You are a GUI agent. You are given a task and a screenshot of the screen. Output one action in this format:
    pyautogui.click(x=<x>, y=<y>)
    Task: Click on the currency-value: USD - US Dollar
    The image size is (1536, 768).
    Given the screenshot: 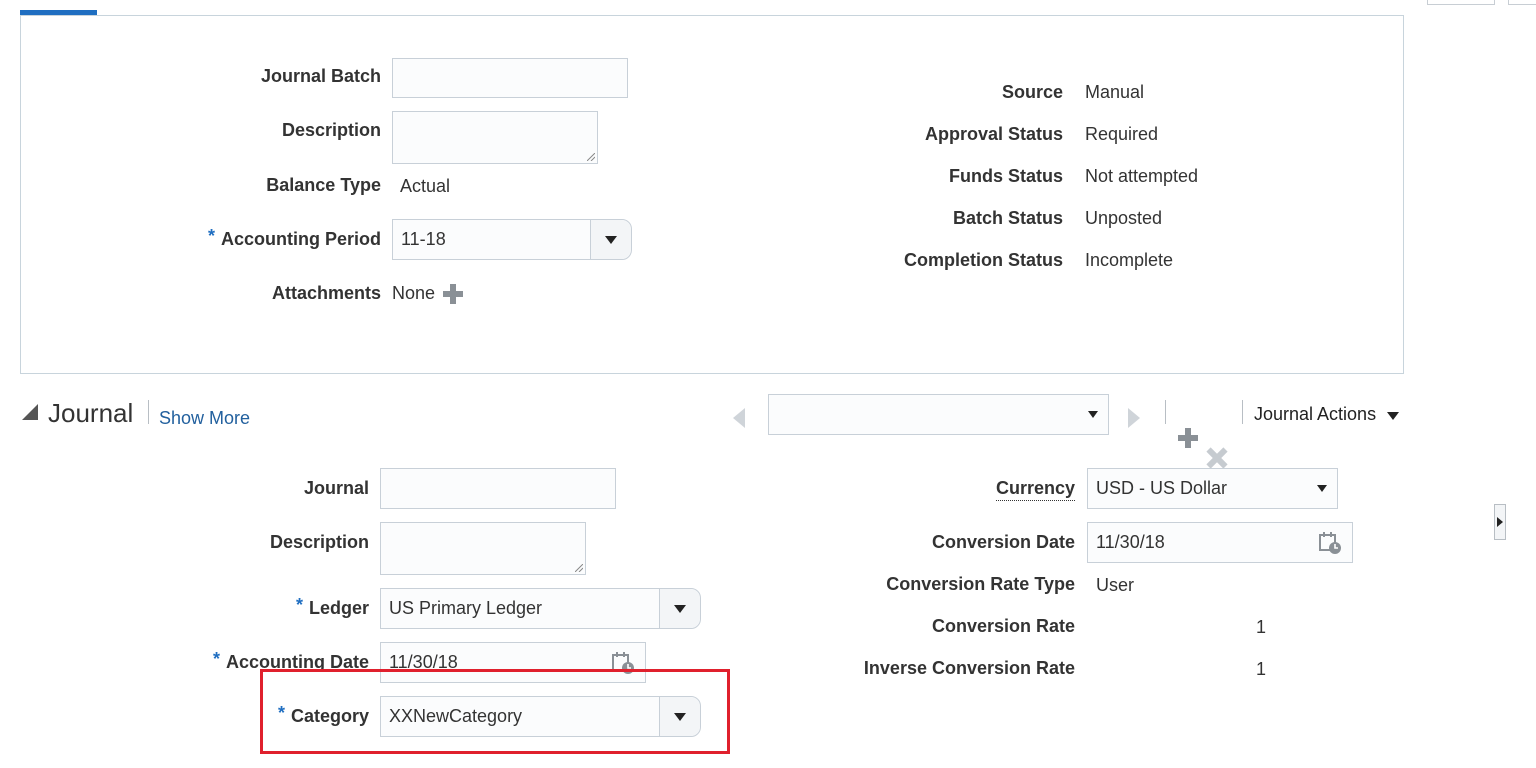 What is the action you would take?
    pyautogui.click(x=1162, y=488)
    